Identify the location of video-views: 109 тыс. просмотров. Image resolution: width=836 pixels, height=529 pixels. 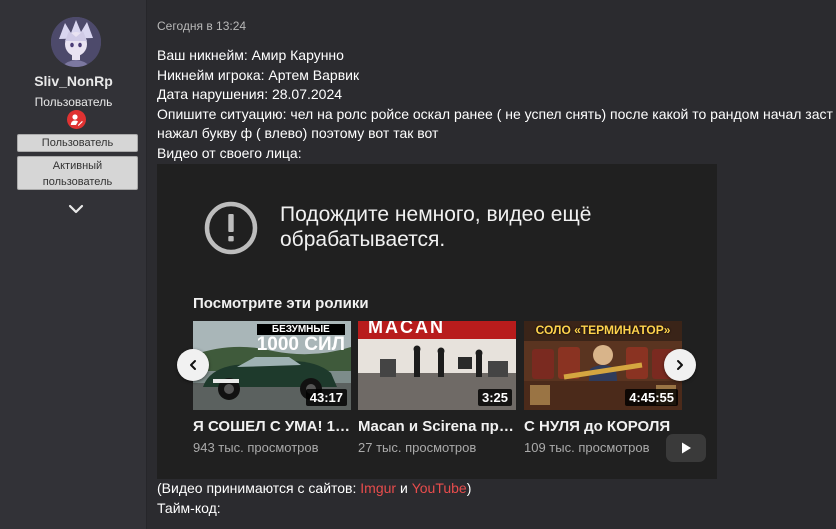
(587, 447).